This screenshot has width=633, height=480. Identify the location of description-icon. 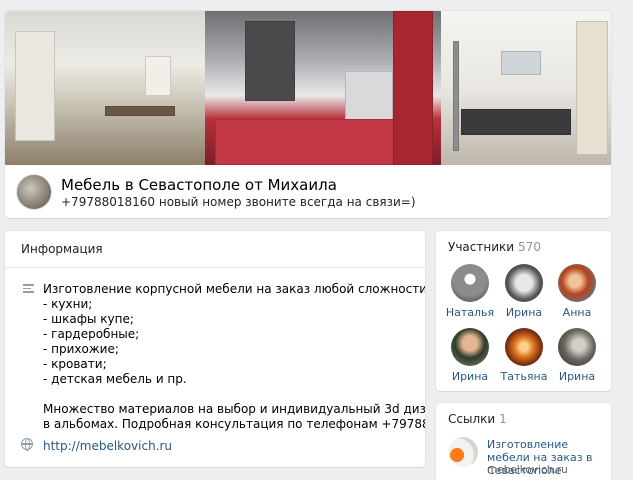
(28, 289).